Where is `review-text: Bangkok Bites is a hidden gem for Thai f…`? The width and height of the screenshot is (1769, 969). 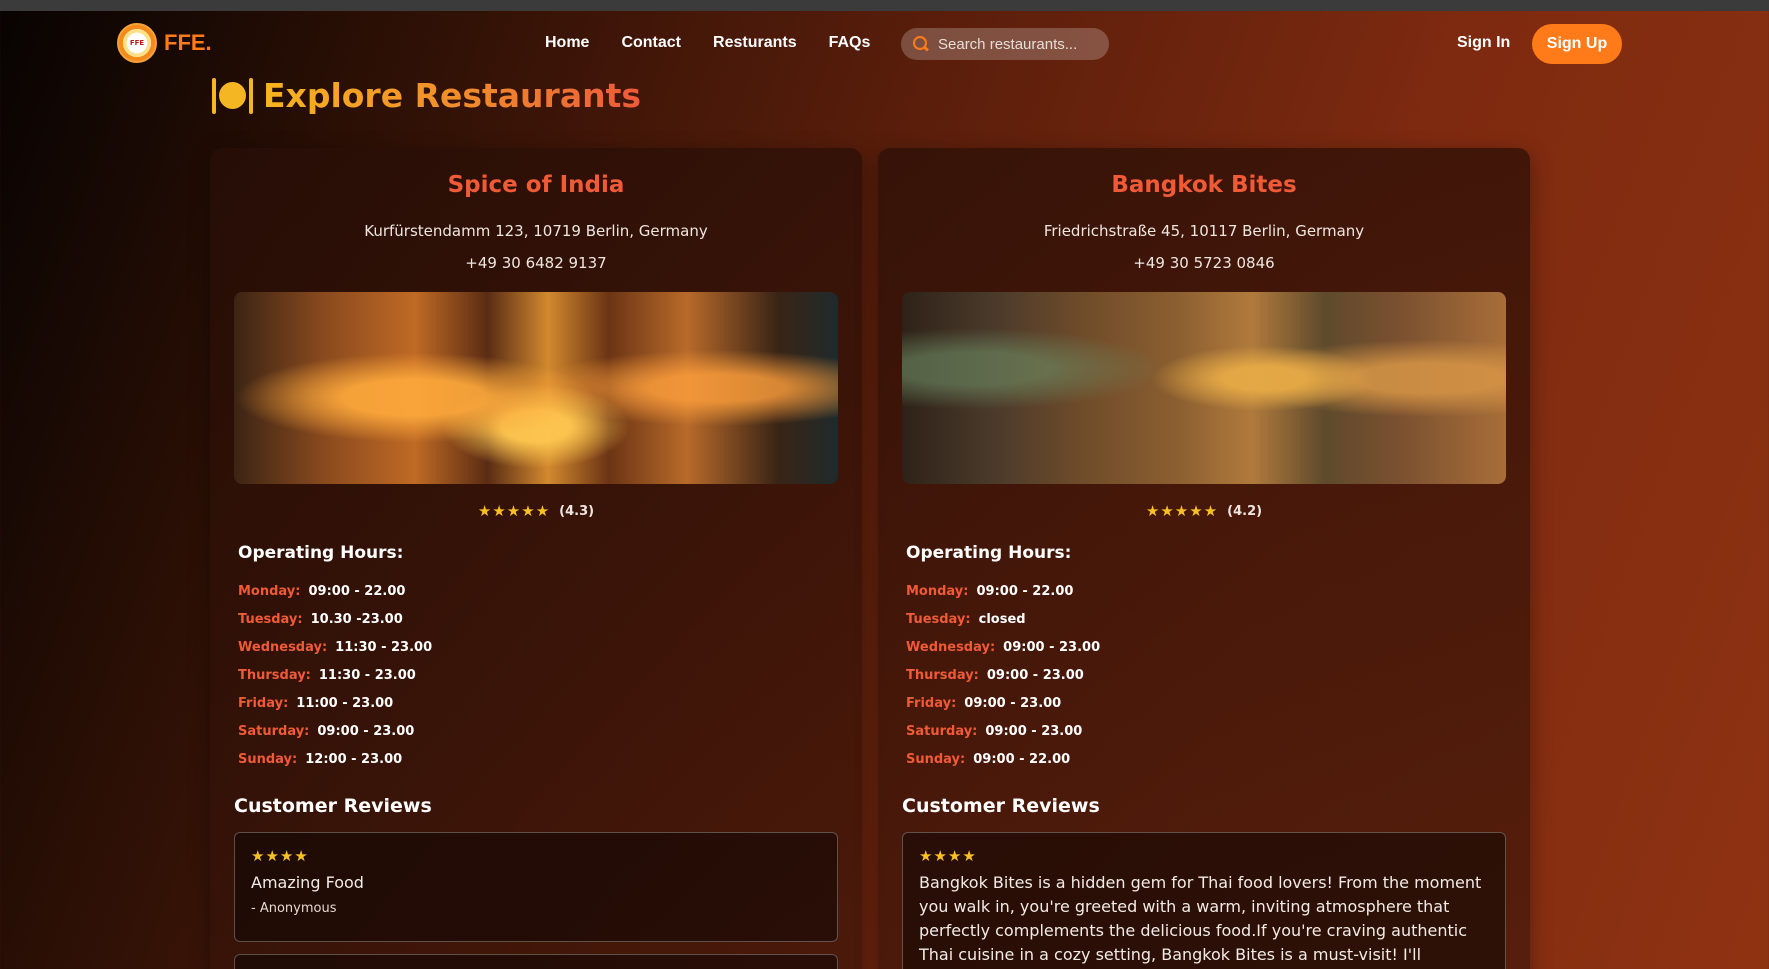
review-text: Bangkok Bites is a hidden gem for Thai f… is located at coordinates (1200, 918).